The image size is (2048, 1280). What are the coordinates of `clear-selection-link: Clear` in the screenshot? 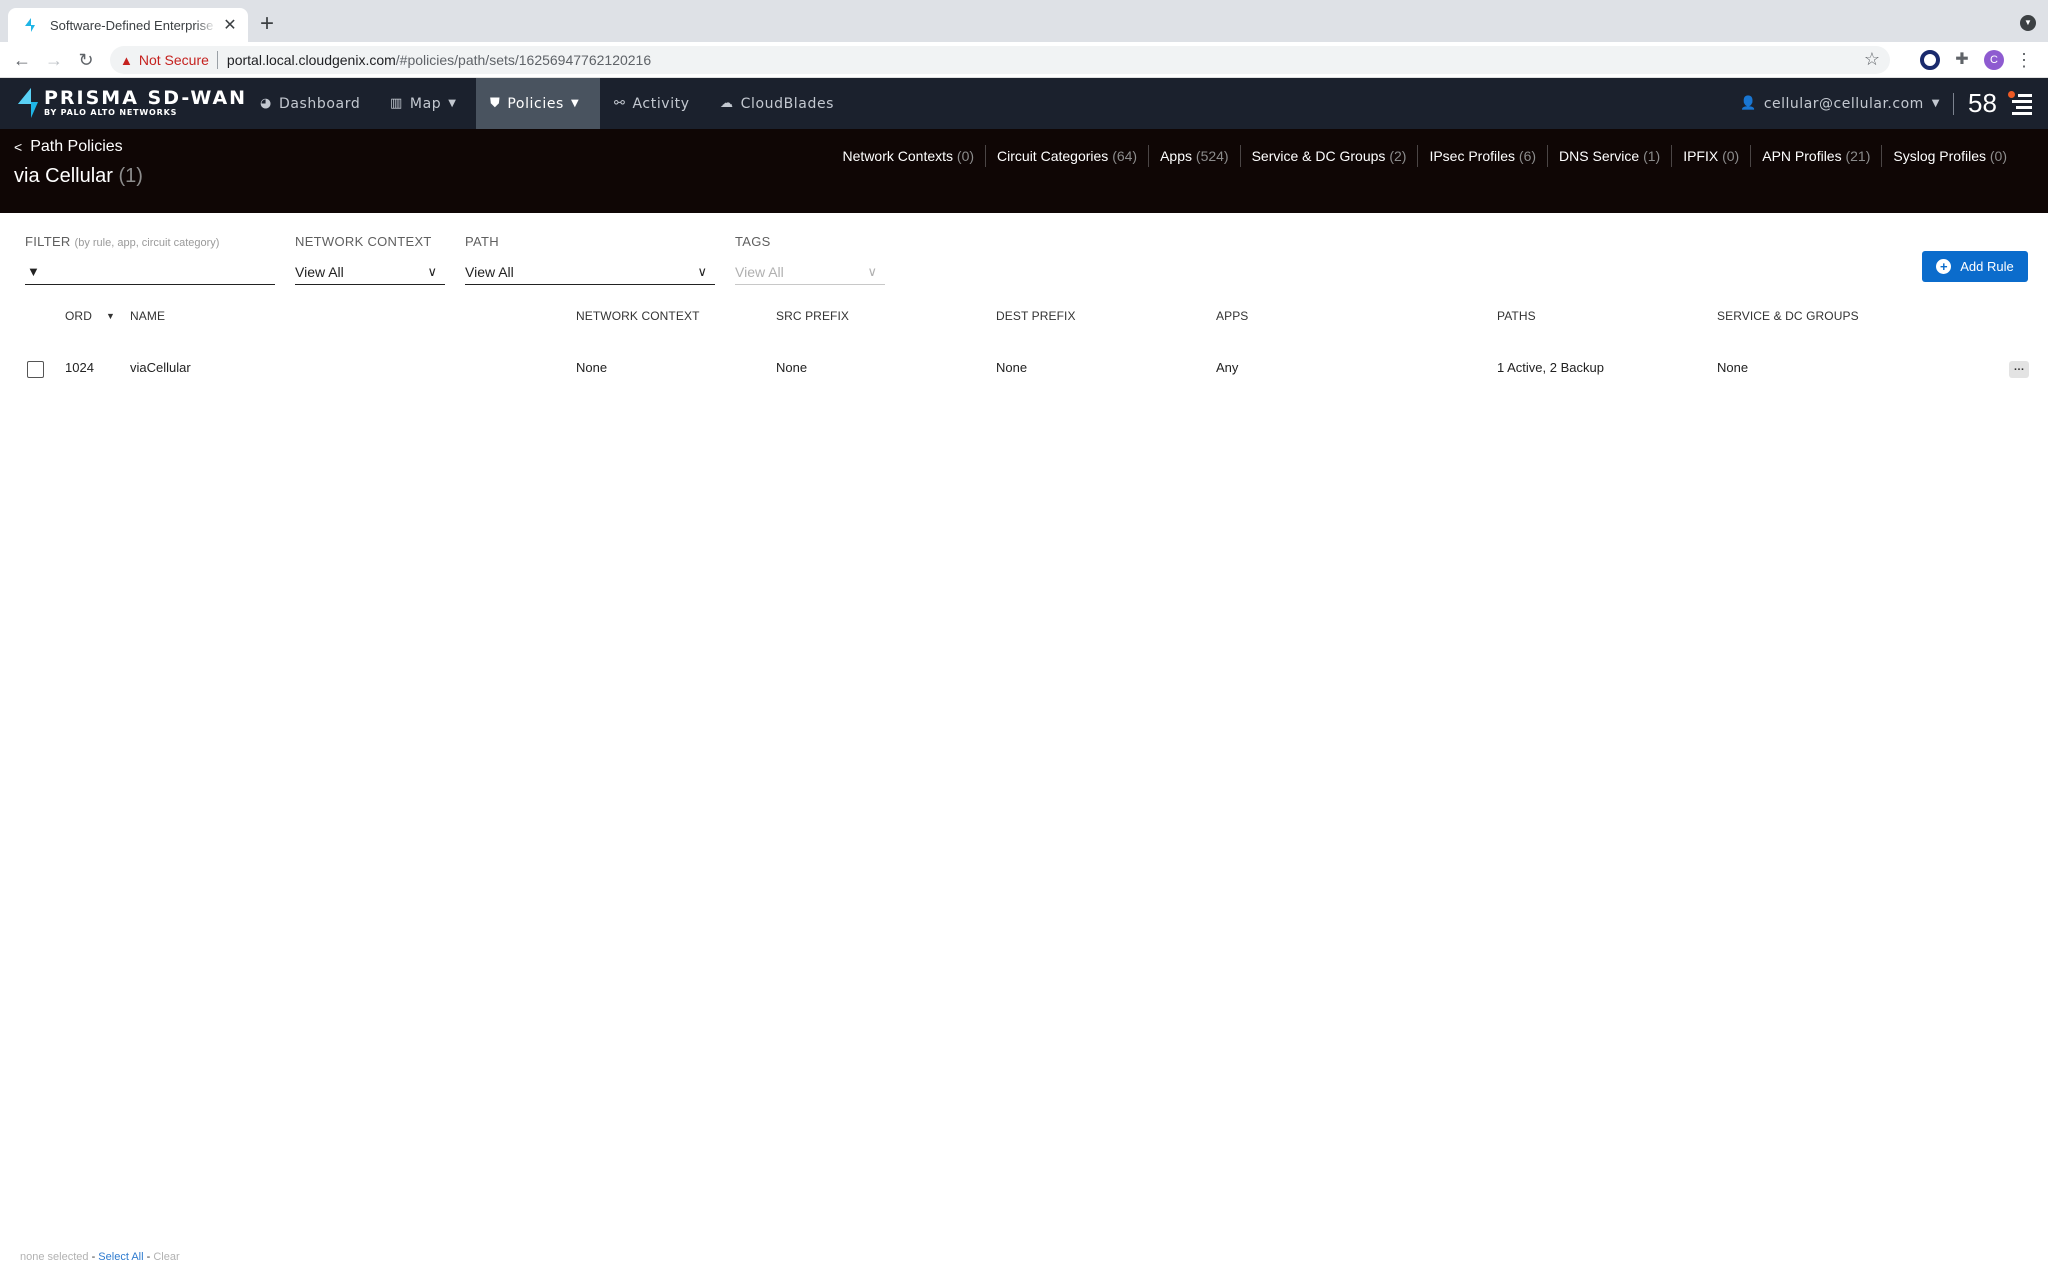 It's located at (166, 1257).